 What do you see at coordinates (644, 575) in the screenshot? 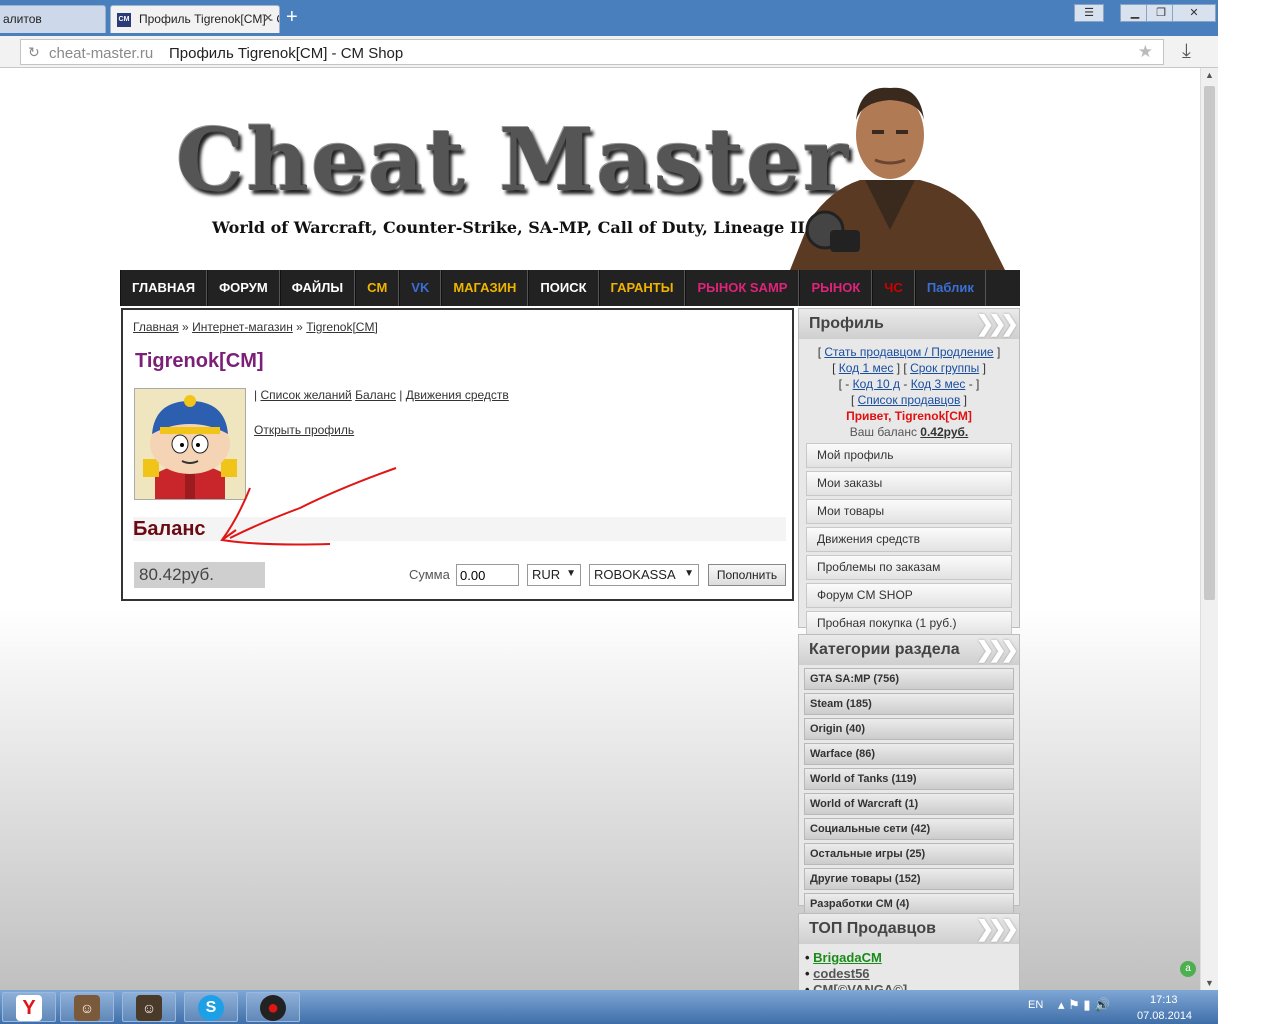
I see `payment-gateway-select: ROBOKASSA ▼` at bounding box center [644, 575].